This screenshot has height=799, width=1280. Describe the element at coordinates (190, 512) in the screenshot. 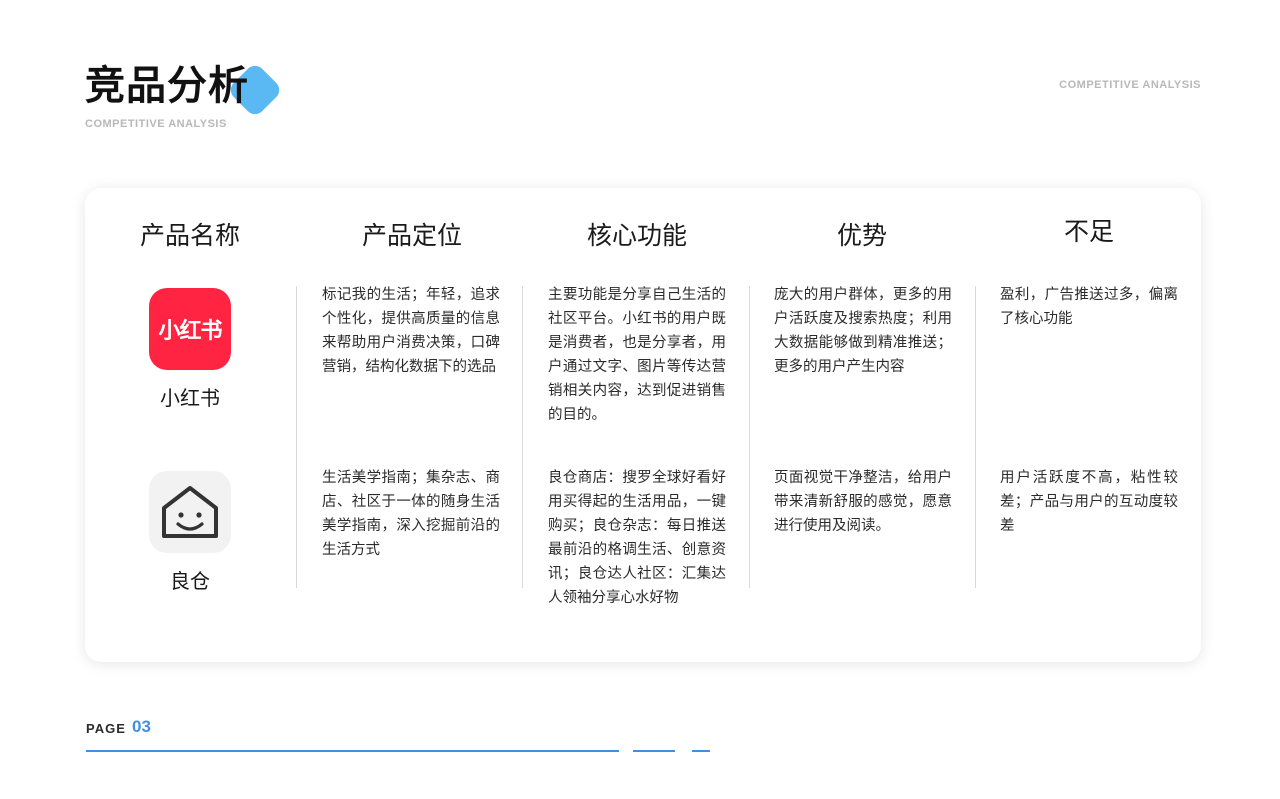

I see `house-smile-icon` at that location.